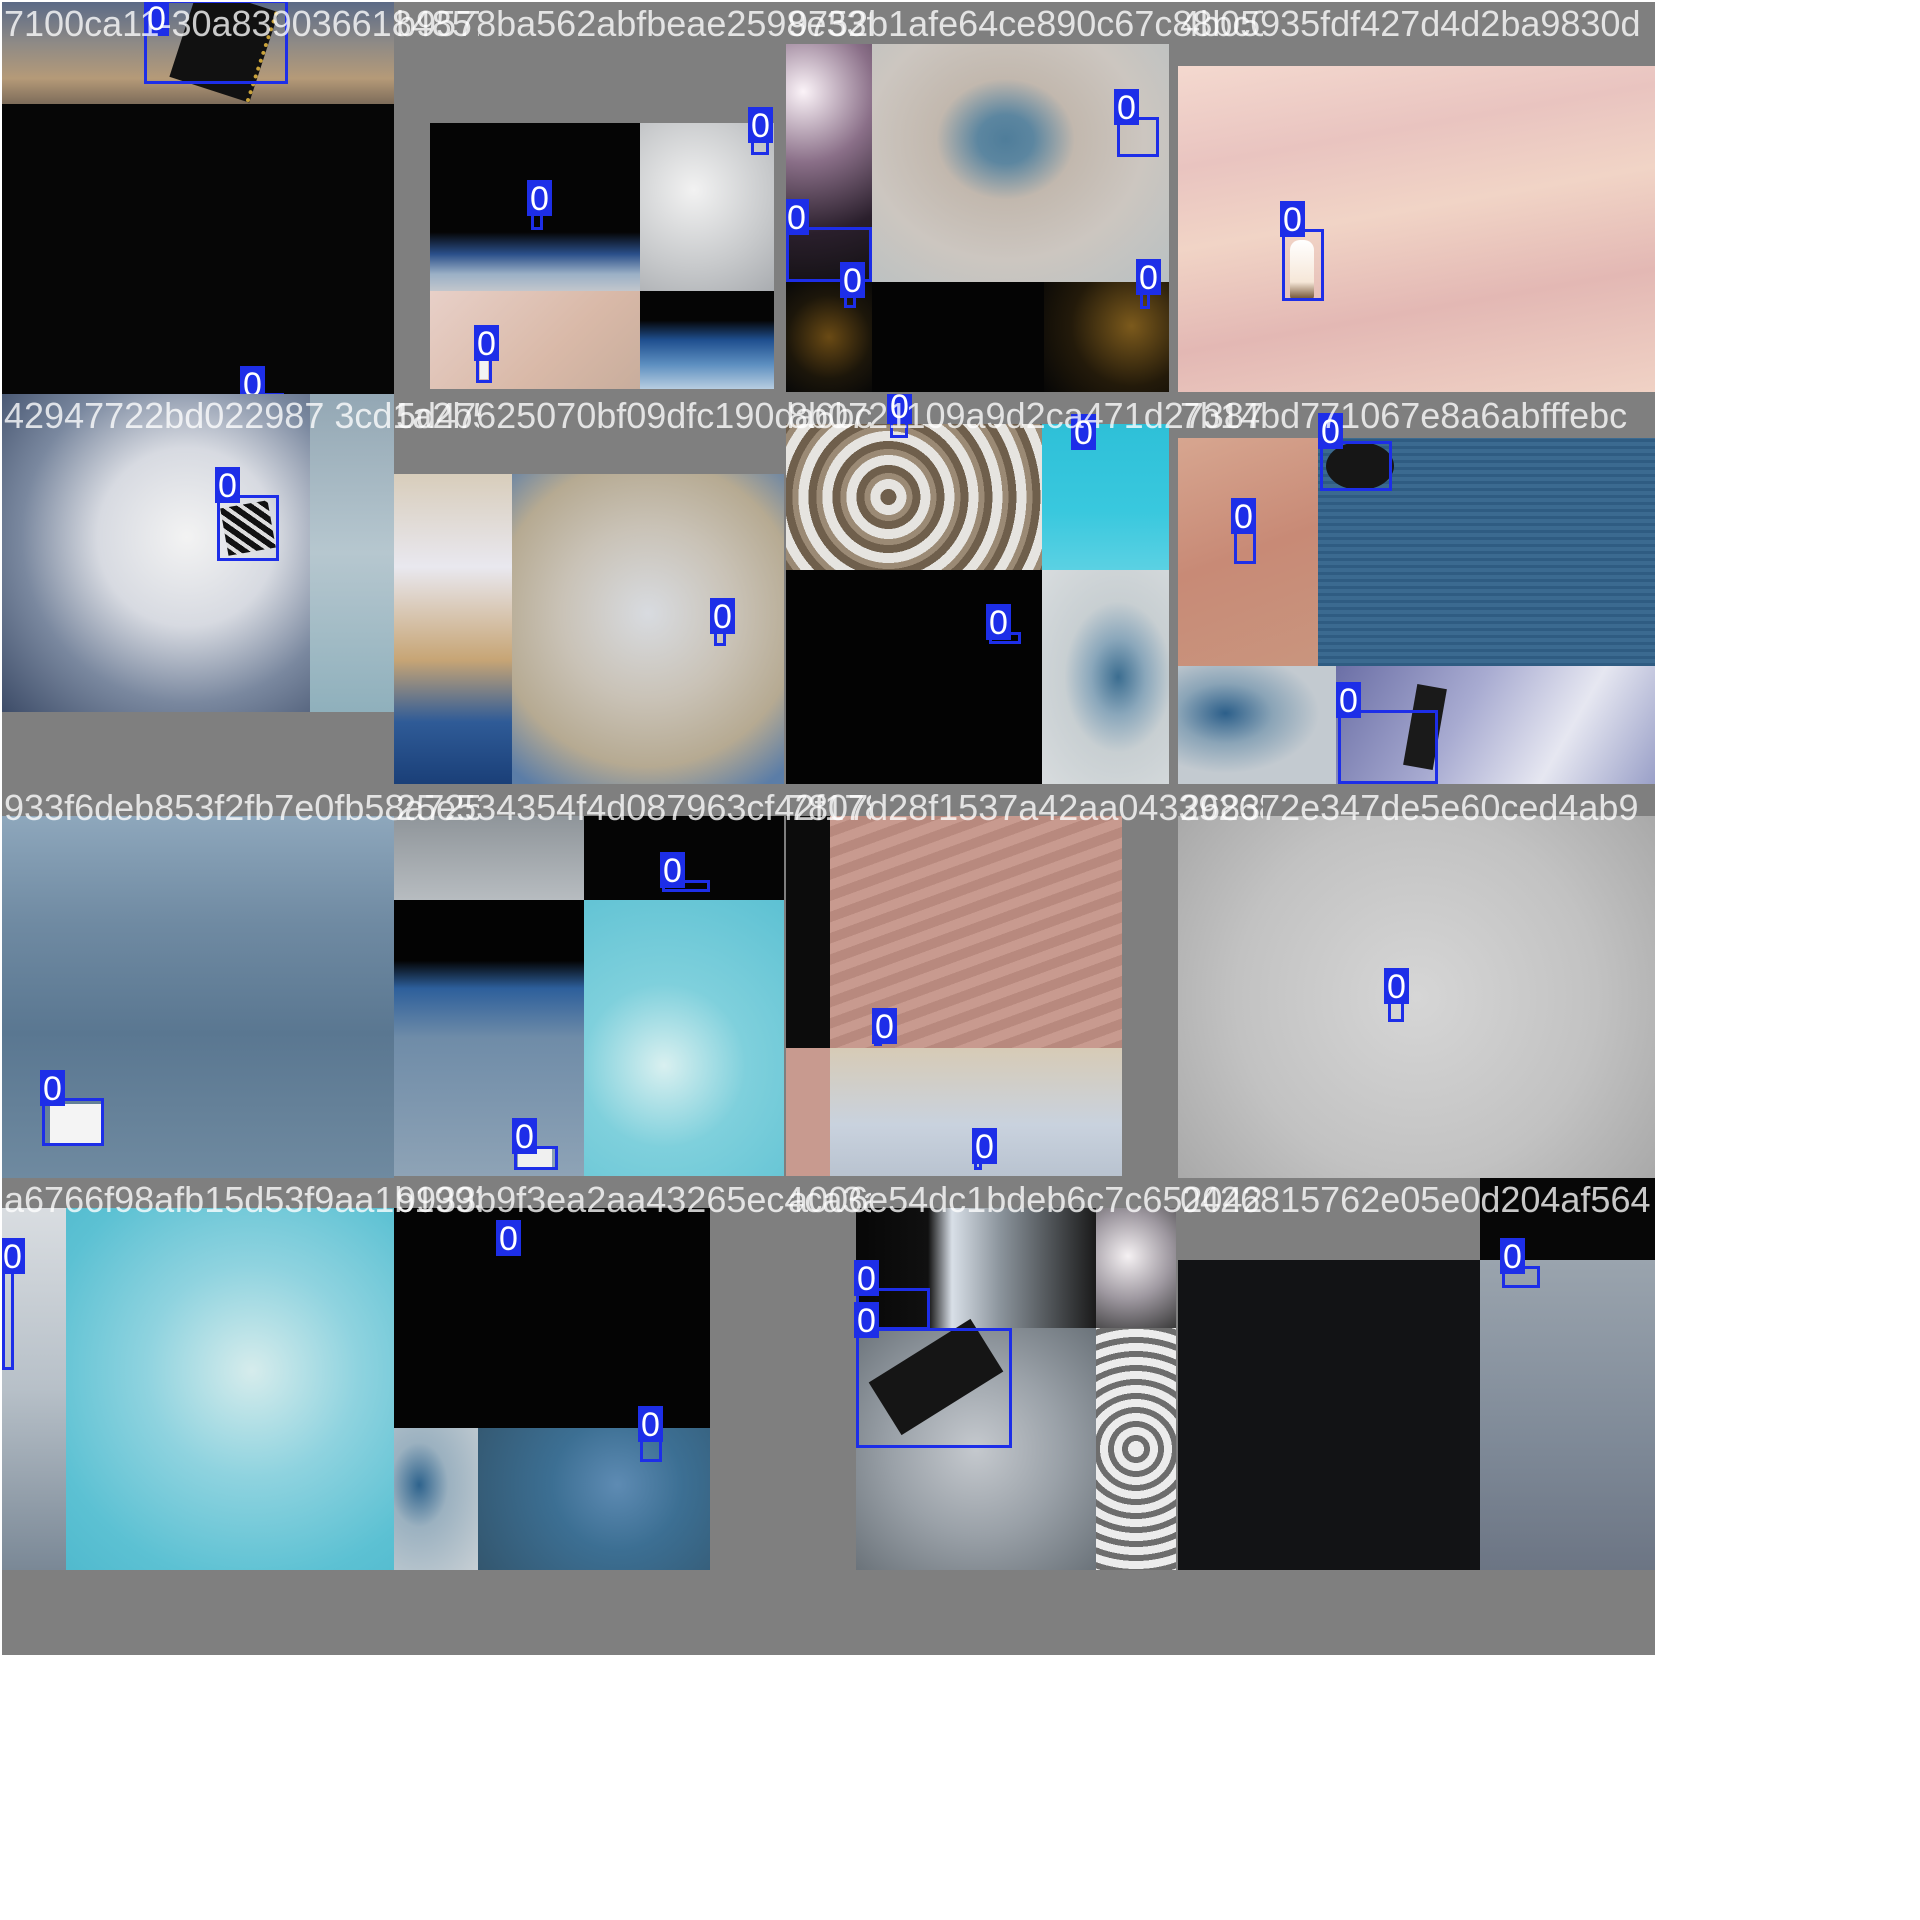 The width and height of the screenshot is (1920, 1920). What do you see at coordinates (1409, 807) in the screenshot?
I see `tile-filename: 268372e347de5e60ced4ab9` at bounding box center [1409, 807].